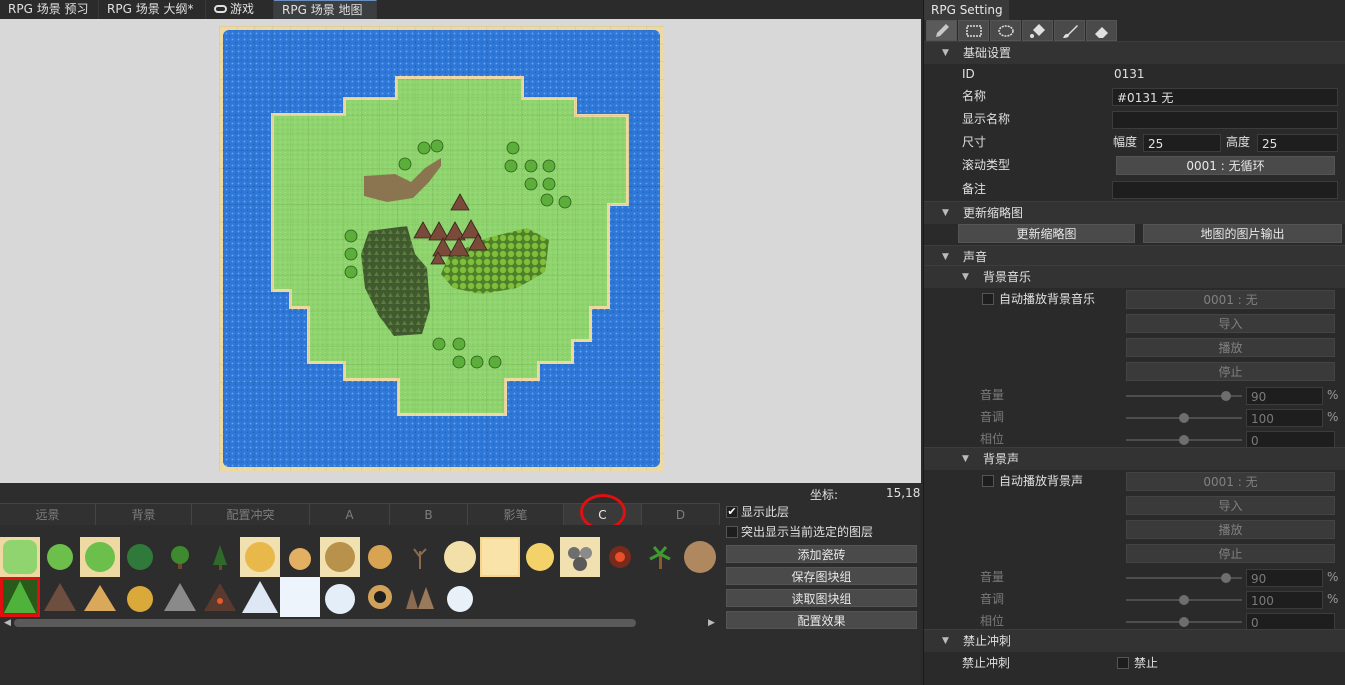 This screenshot has height=685, width=1345. What do you see at coordinates (180, 557) in the screenshot?
I see `tile-tree-round` at bounding box center [180, 557].